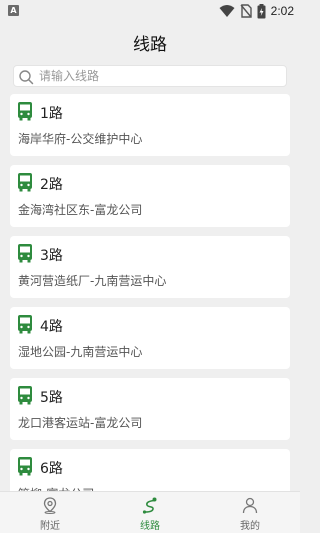  What do you see at coordinates (150, 338) in the screenshot?
I see `route-card: 4路 湿地公园-九南营运中心` at bounding box center [150, 338].